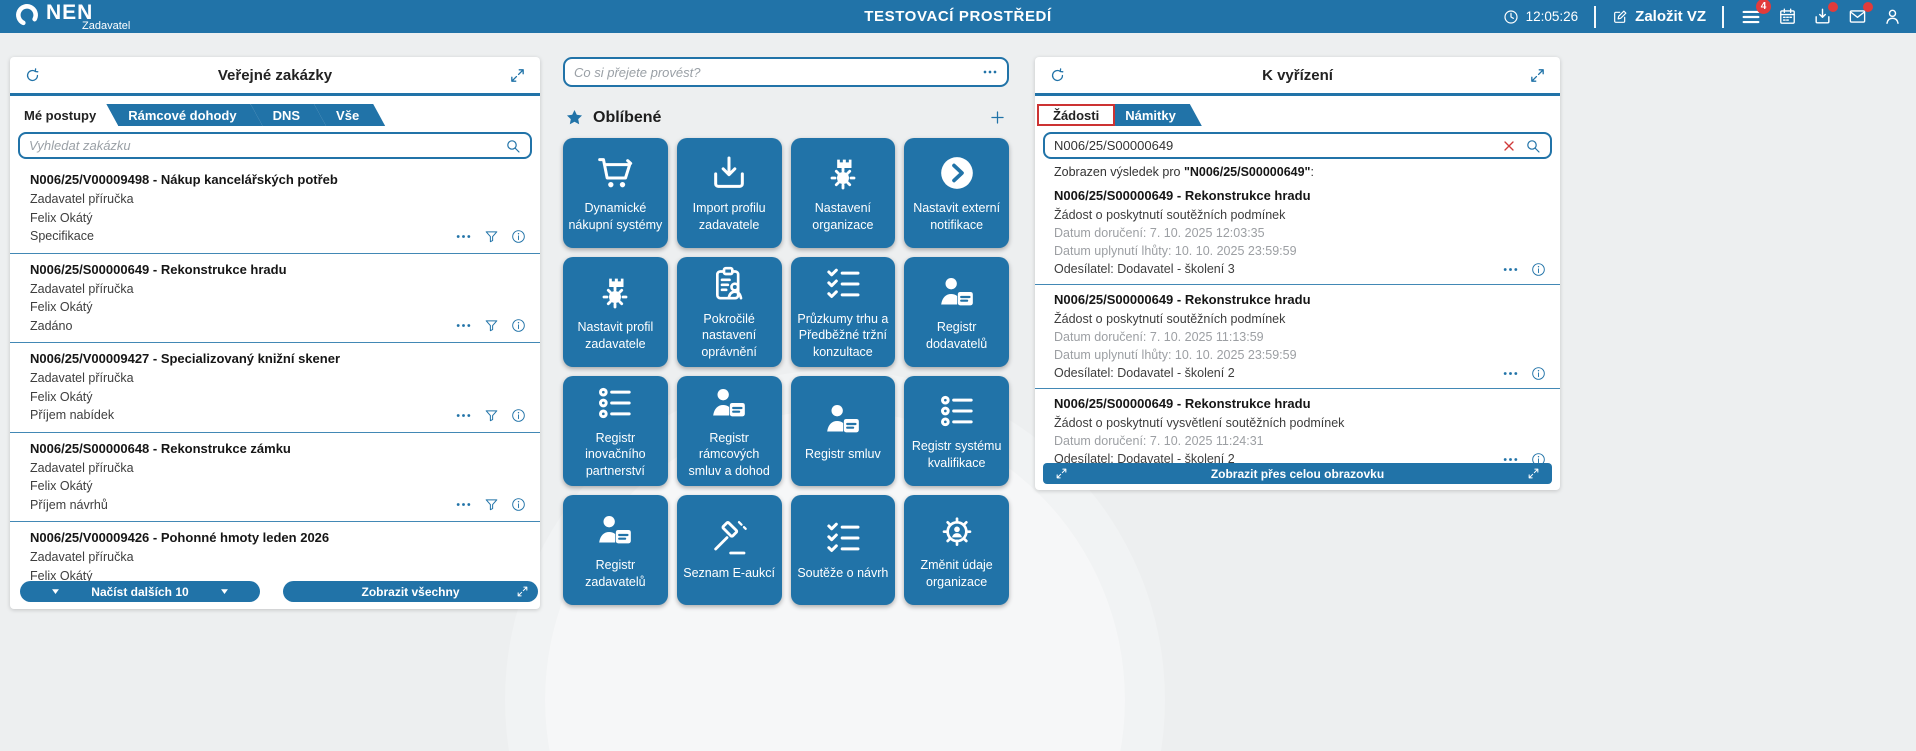  Describe the element at coordinates (990, 72) in the screenshot. I see `more-options-icon` at that location.